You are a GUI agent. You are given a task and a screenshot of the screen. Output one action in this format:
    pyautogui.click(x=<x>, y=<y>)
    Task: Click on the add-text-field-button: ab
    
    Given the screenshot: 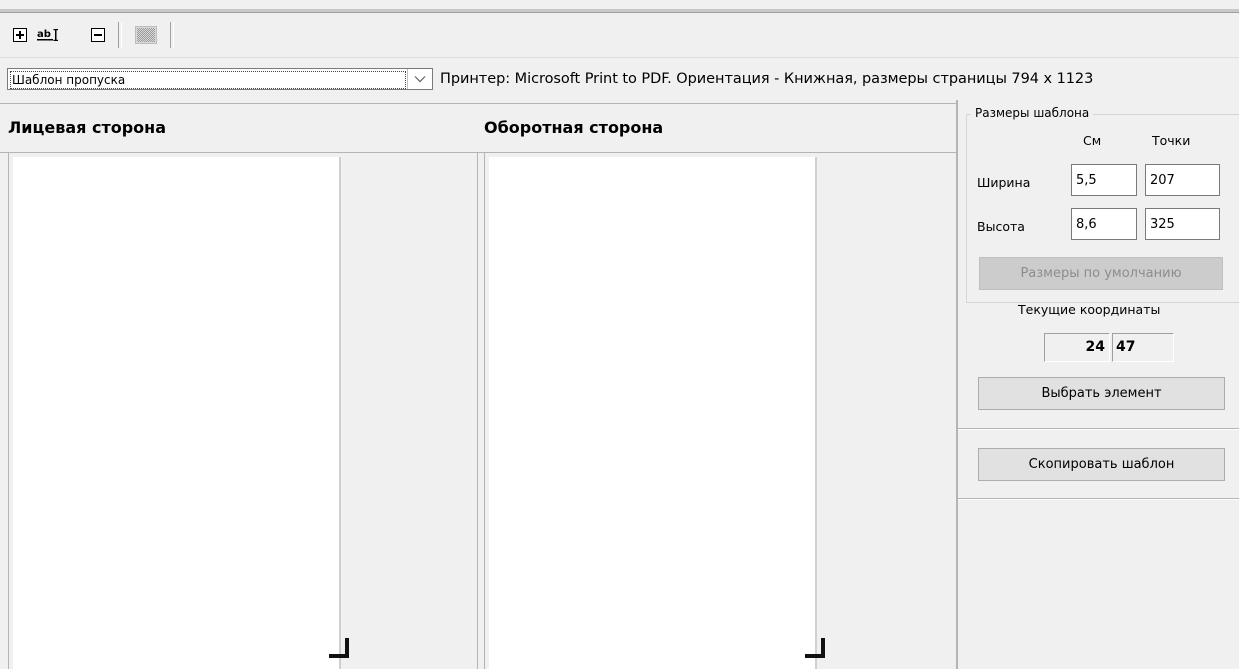 What is the action you would take?
    pyautogui.click(x=48, y=35)
    